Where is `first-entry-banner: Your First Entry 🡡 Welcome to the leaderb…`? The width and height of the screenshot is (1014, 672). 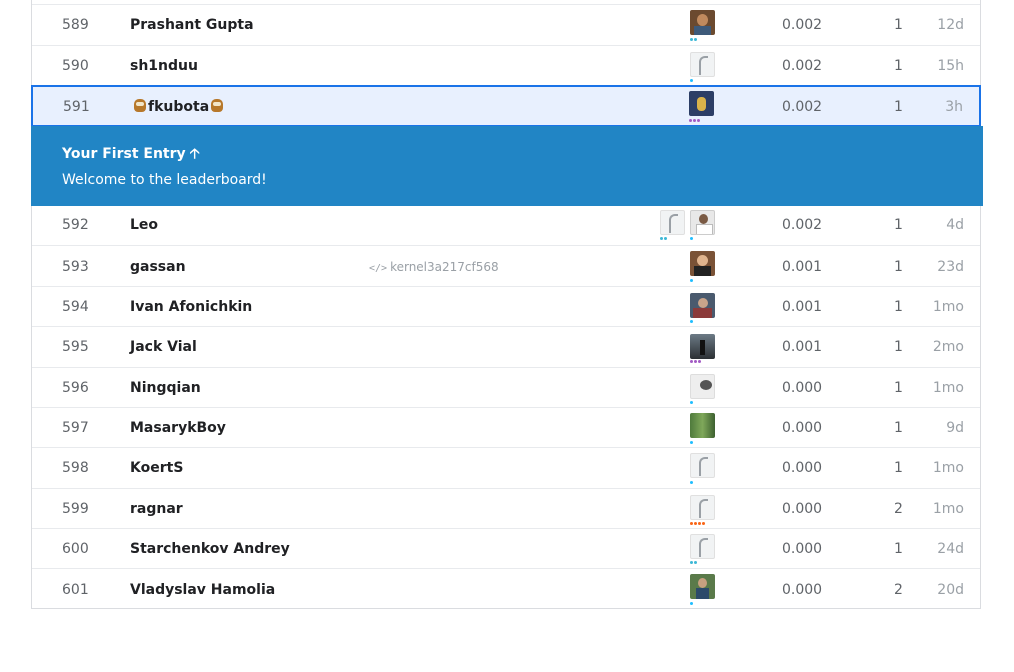 first-entry-banner: Your First Entry 🡡 Welcome to the leaderb… is located at coordinates (507, 166).